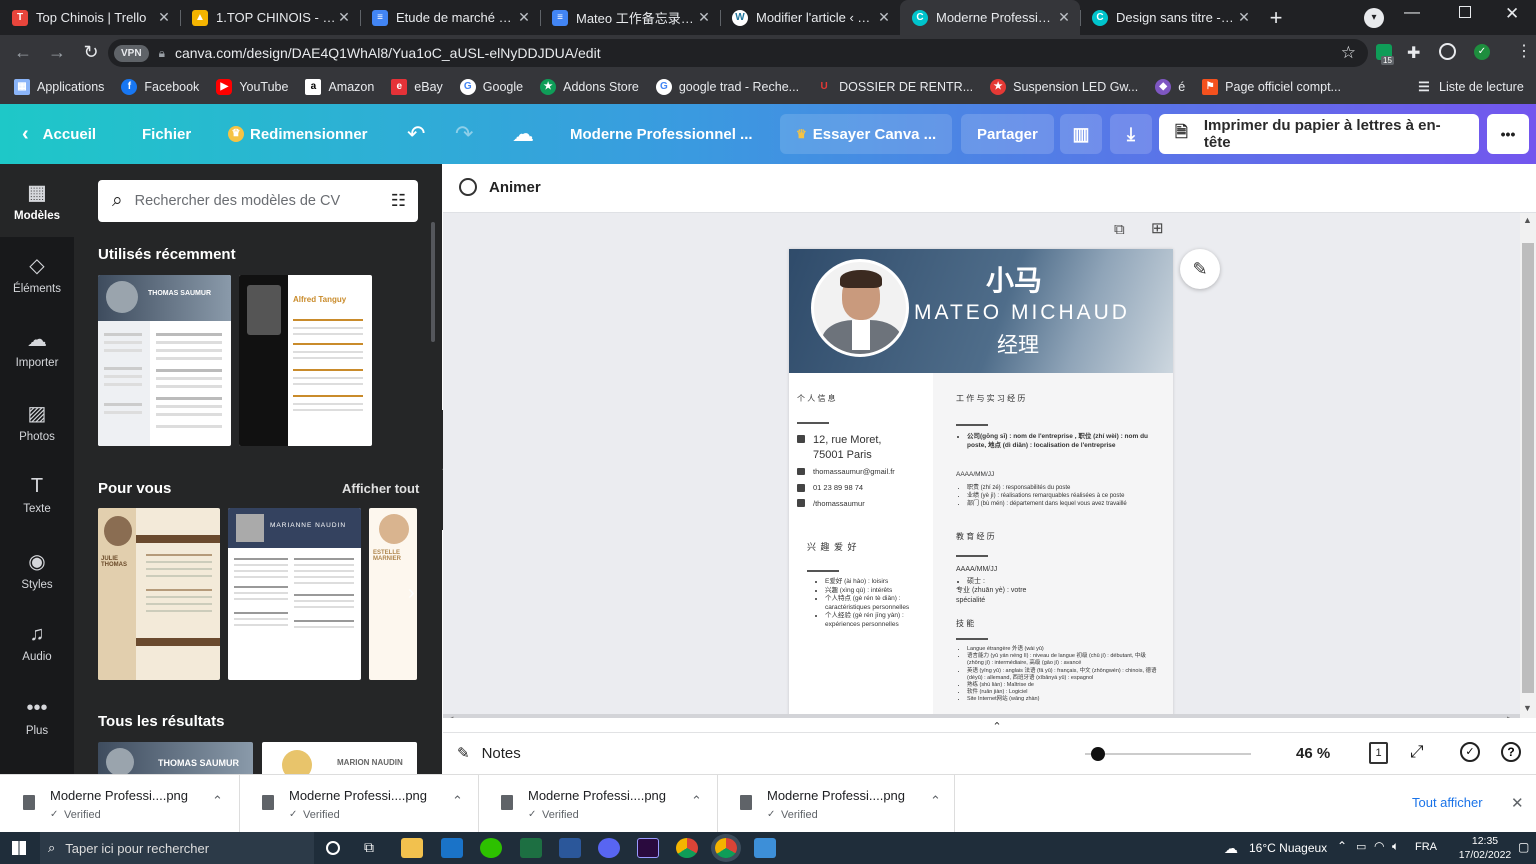  I want to click on profile-icon, so click(1447, 51).